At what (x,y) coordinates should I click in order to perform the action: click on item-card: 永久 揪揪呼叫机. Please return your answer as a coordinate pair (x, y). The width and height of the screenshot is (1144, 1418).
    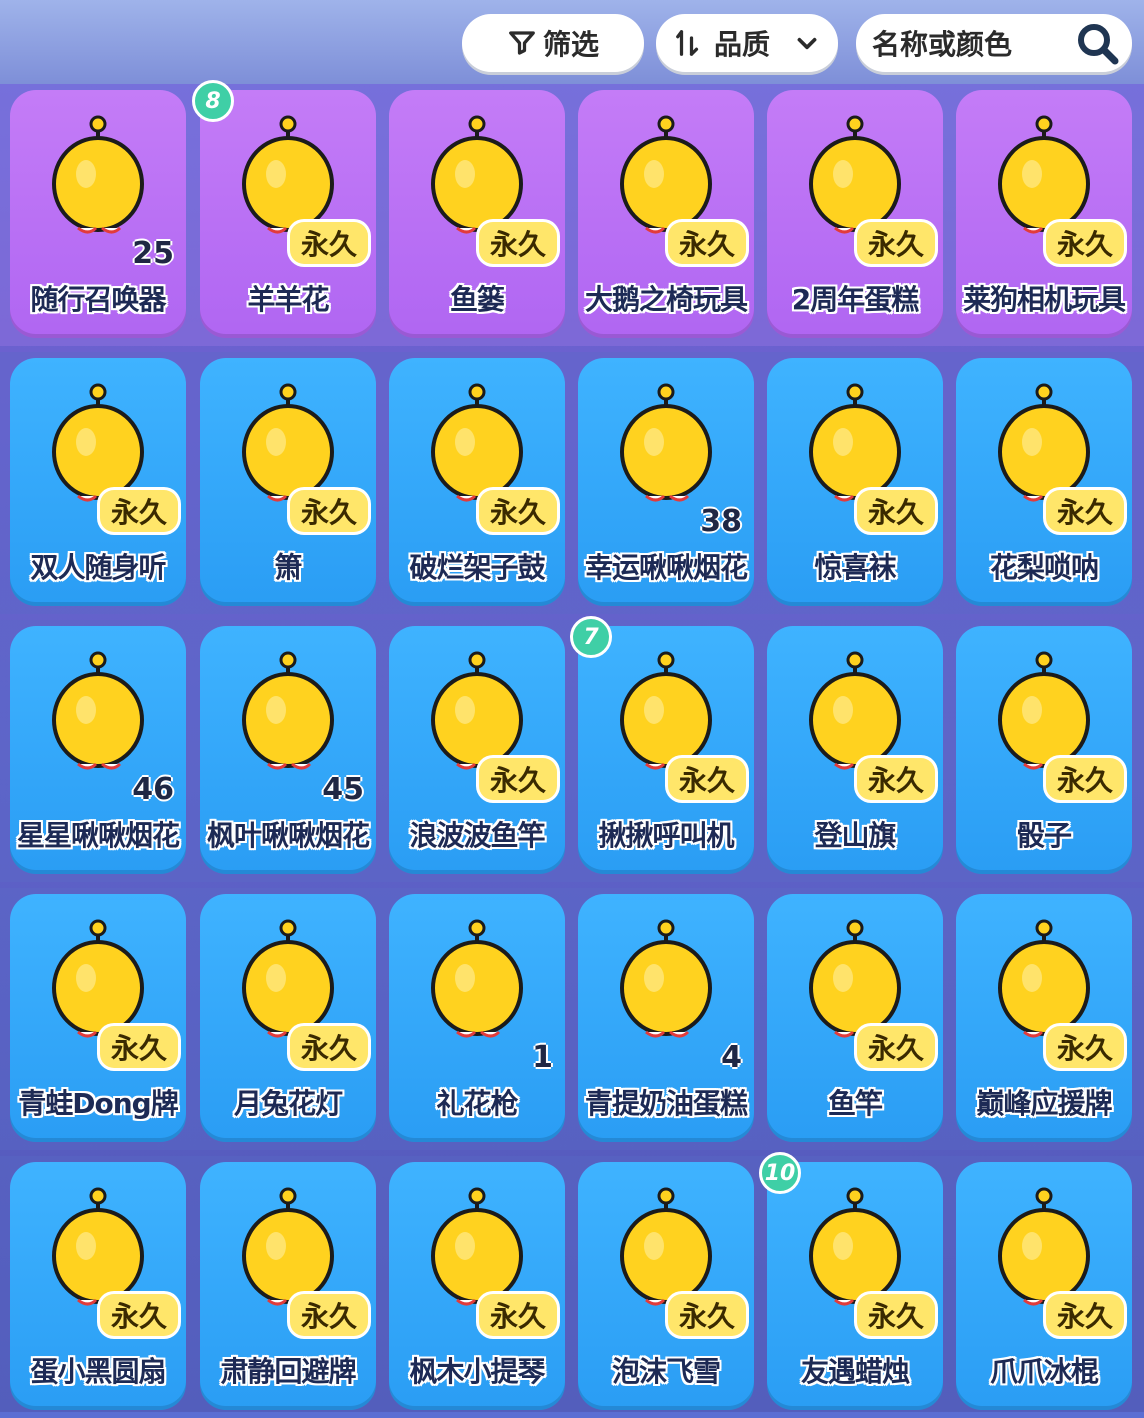
    Looking at the image, I should click on (666, 750).